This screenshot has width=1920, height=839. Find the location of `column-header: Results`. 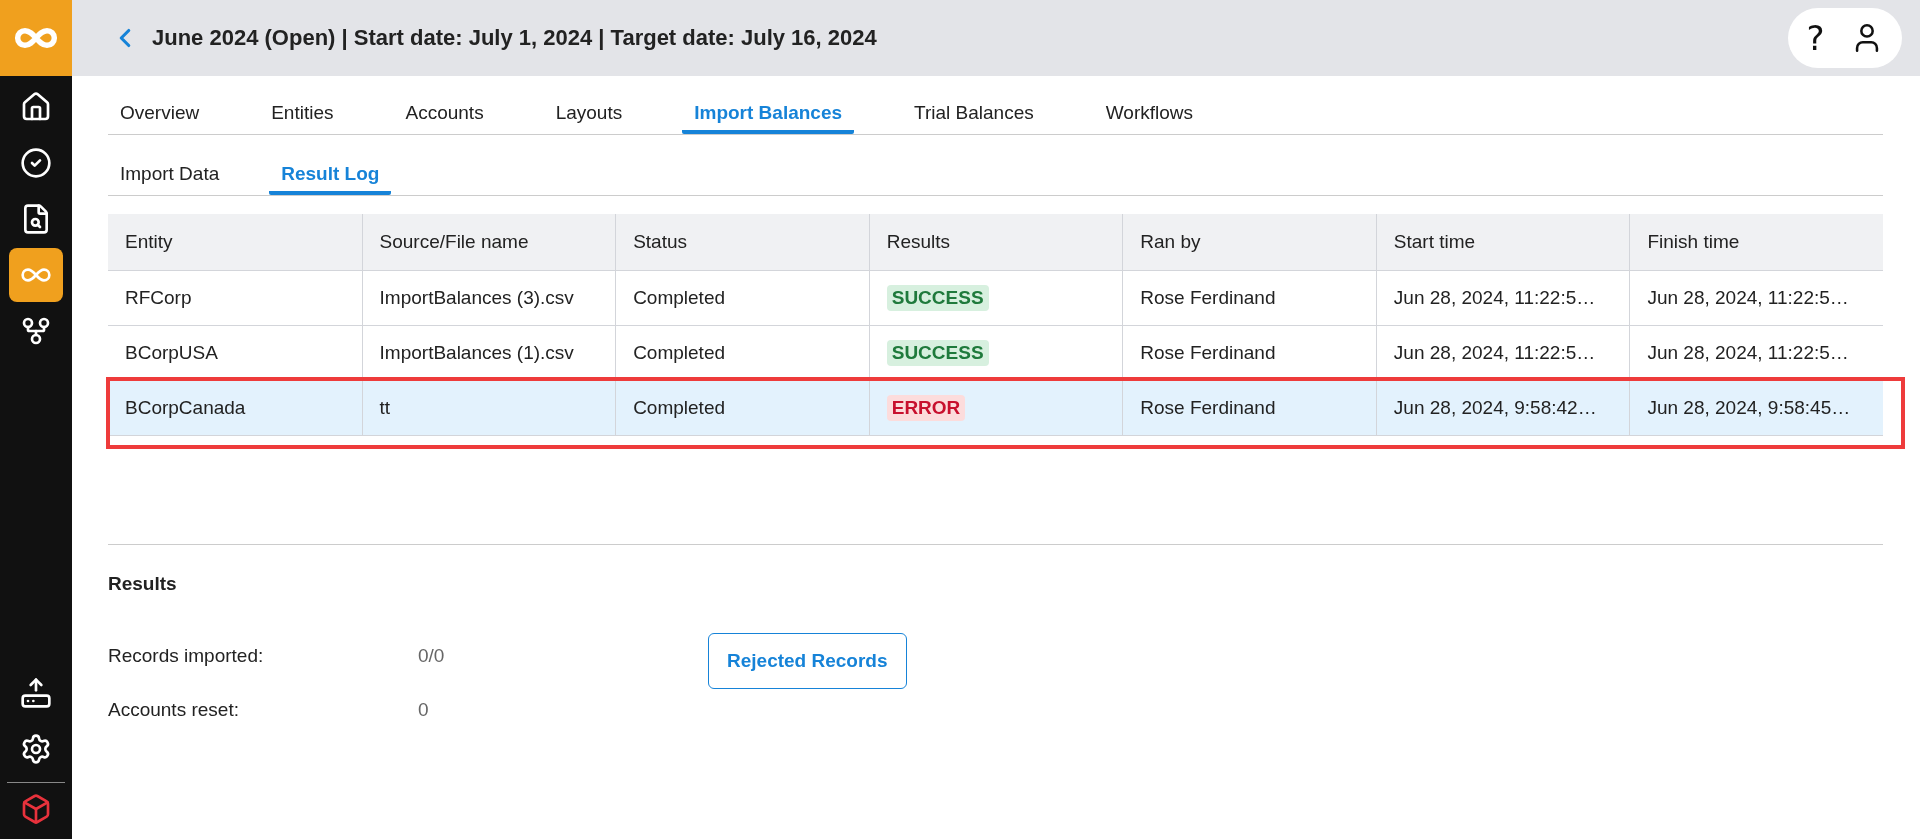

column-header: Results is located at coordinates (995, 242).